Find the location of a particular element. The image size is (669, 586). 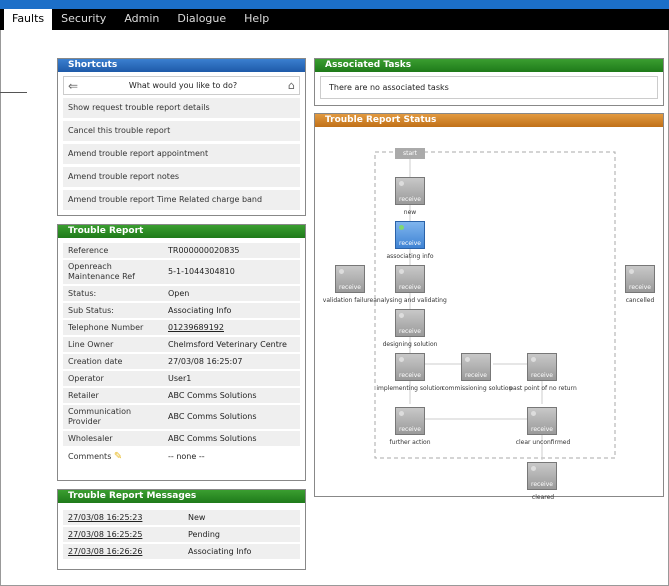

label-past-point: past point of no return is located at coordinates (543, 388).